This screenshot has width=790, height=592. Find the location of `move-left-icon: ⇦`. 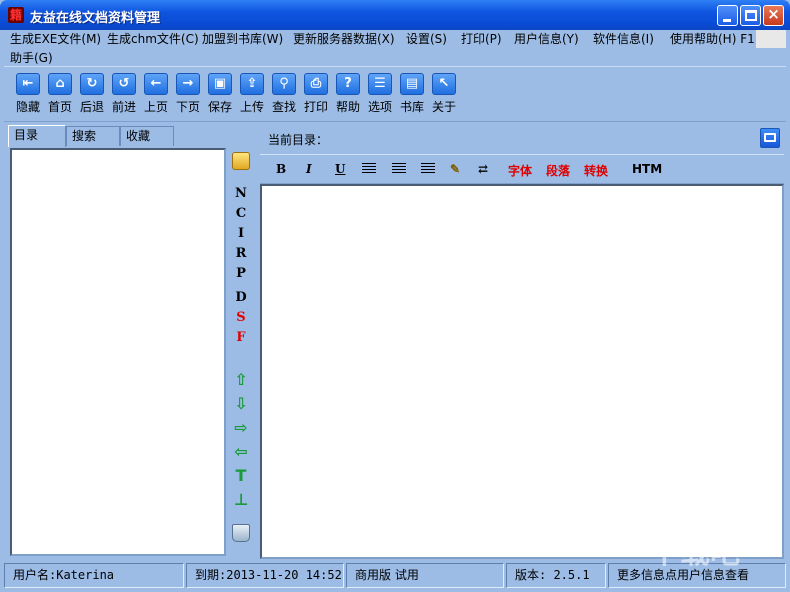

move-left-icon: ⇦ is located at coordinates (241, 451).